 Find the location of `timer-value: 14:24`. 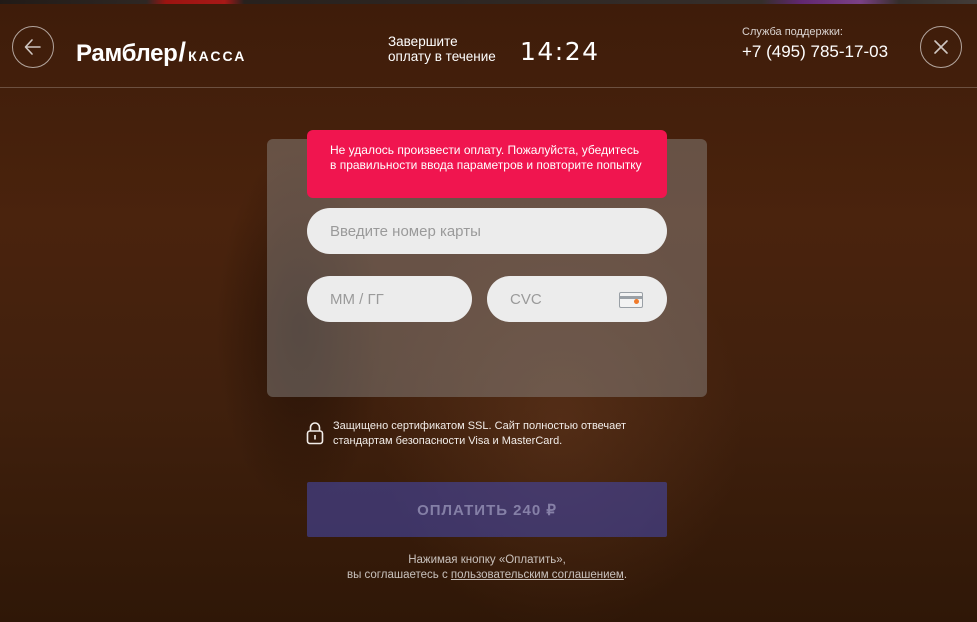

timer-value: 14:24 is located at coordinates (560, 51).